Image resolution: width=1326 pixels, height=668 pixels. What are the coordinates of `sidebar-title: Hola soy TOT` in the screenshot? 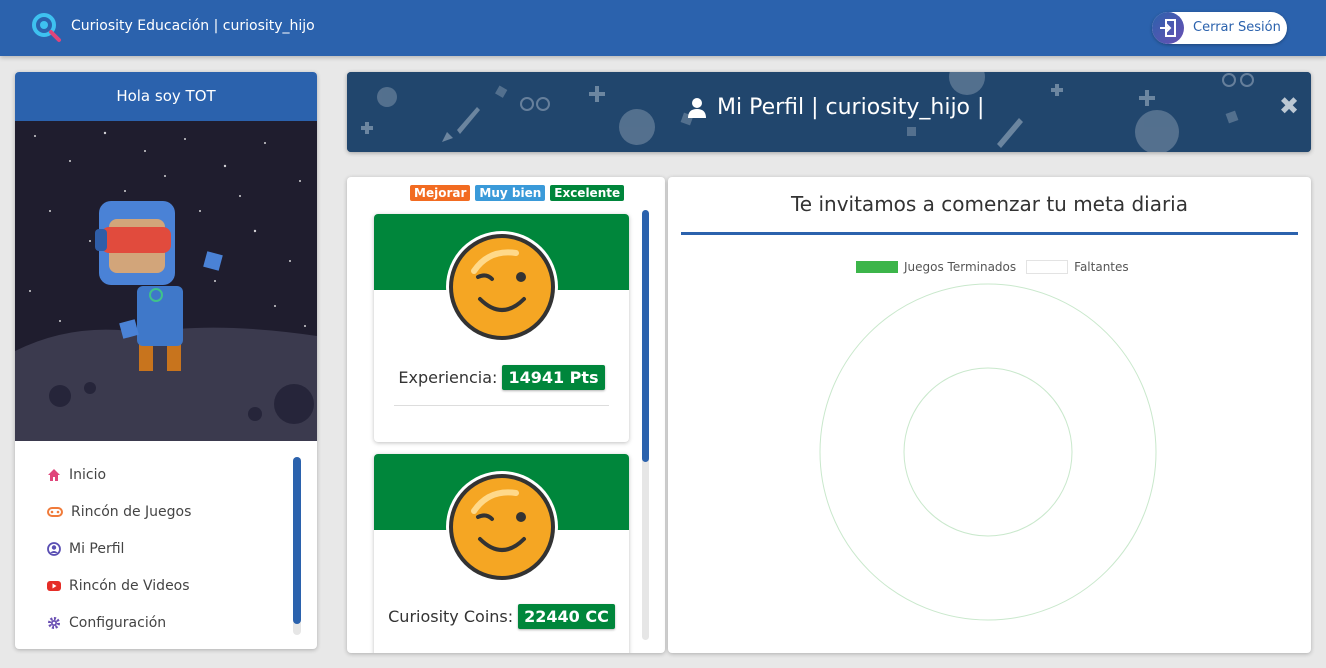 It's located at (166, 96).